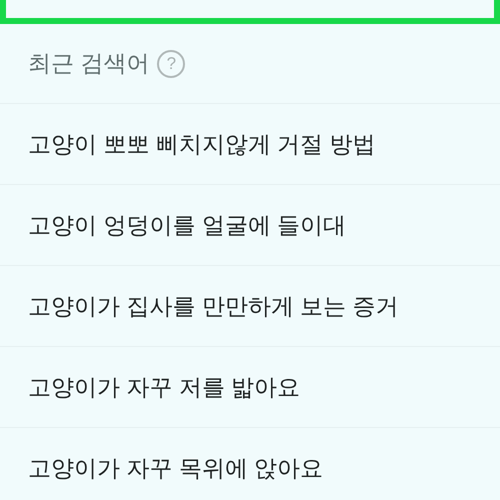 This screenshot has height=500, width=500. What do you see at coordinates (213, 306) in the screenshot?
I see `recent-search-item: 고양이가 집사를 만만하게 보는 증거` at bounding box center [213, 306].